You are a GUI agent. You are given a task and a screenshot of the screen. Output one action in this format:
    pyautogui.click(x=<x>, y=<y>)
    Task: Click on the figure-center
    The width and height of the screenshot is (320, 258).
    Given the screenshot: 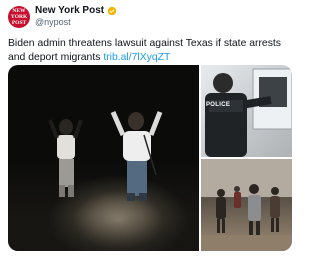 What is the action you would take?
    pyautogui.click(x=136, y=156)
    